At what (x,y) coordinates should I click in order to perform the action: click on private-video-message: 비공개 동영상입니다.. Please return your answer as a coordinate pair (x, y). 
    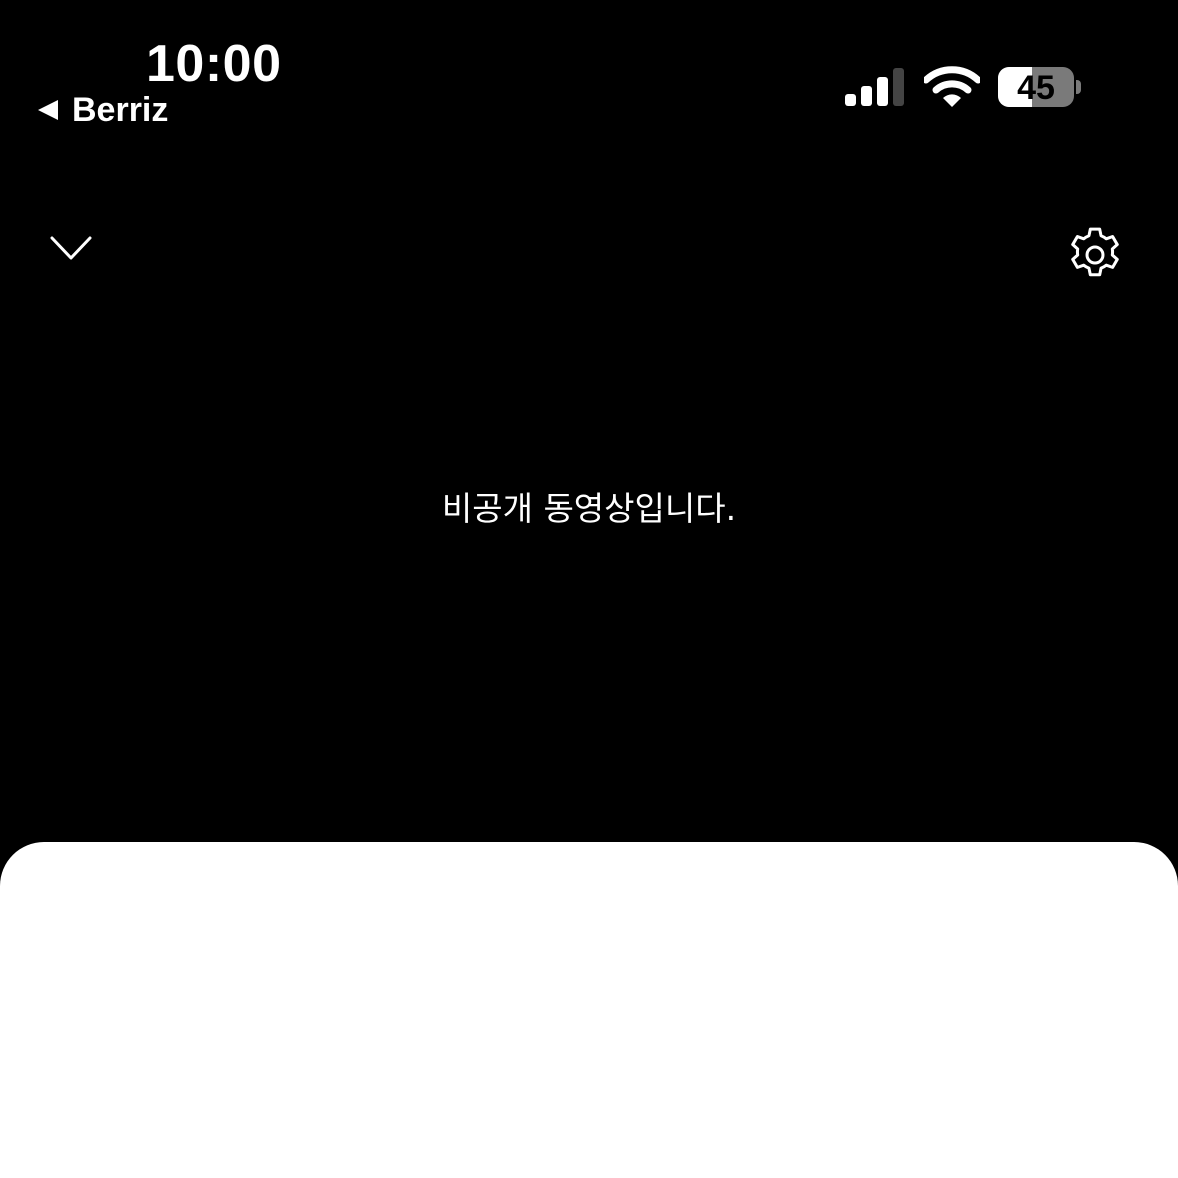
    Looking at the image, I should click on (589, 508).